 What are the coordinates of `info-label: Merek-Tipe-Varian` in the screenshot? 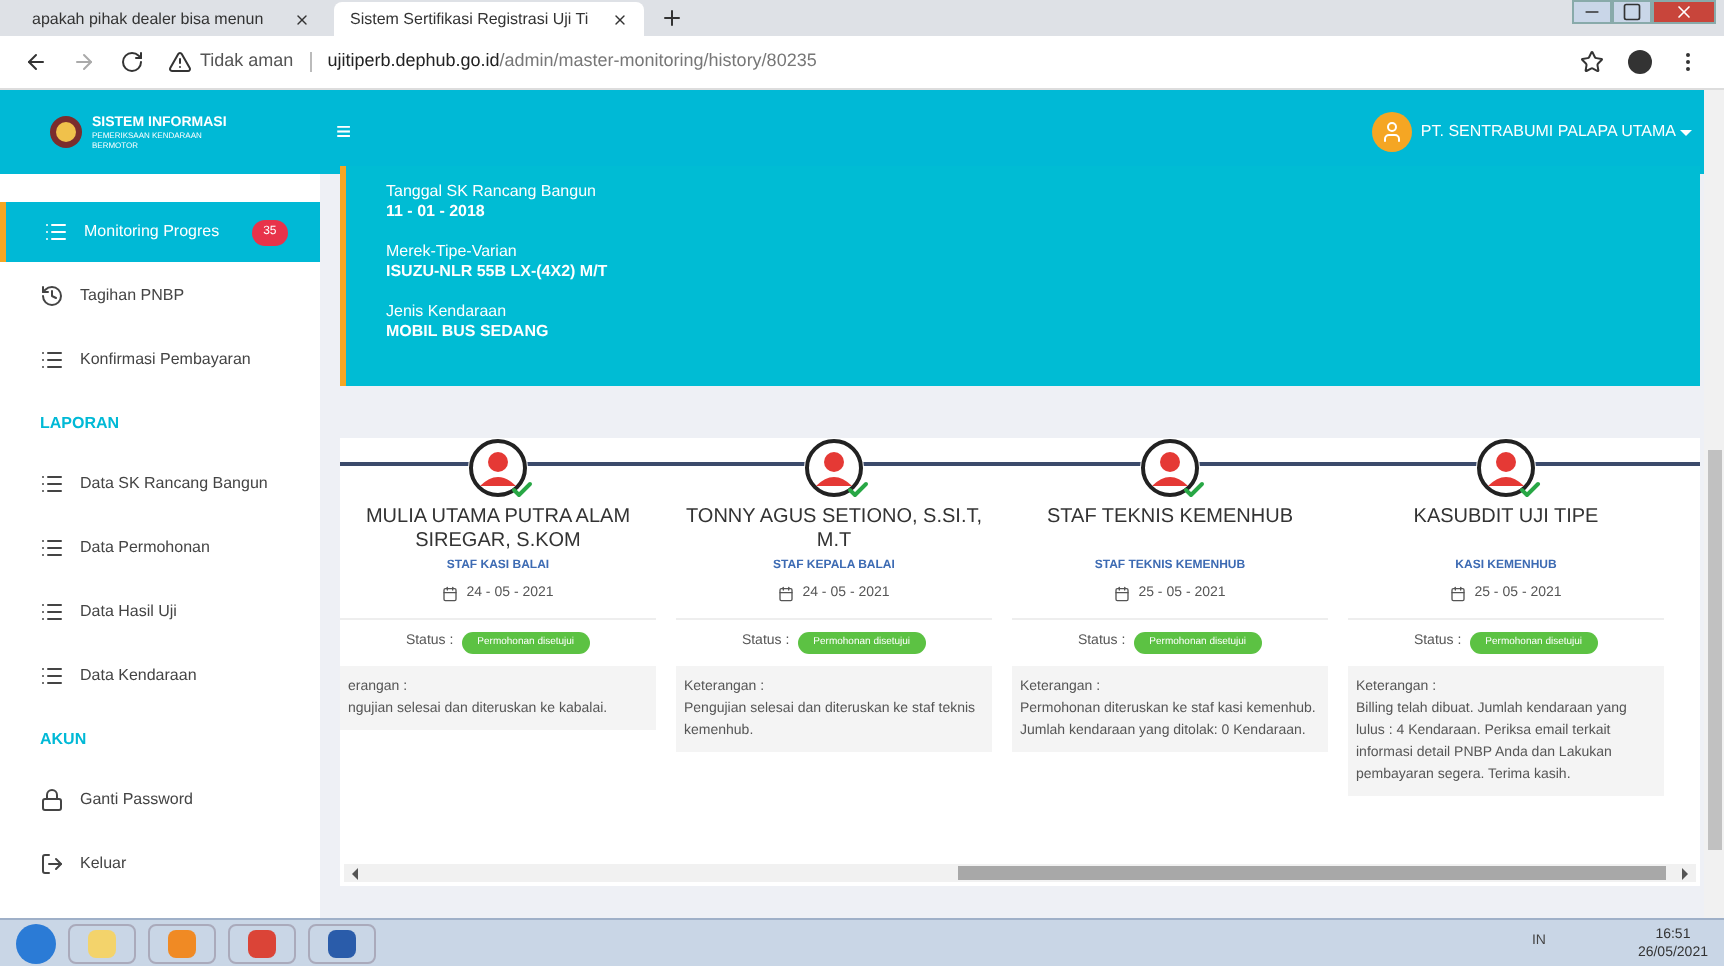 It's located at (452, 252).